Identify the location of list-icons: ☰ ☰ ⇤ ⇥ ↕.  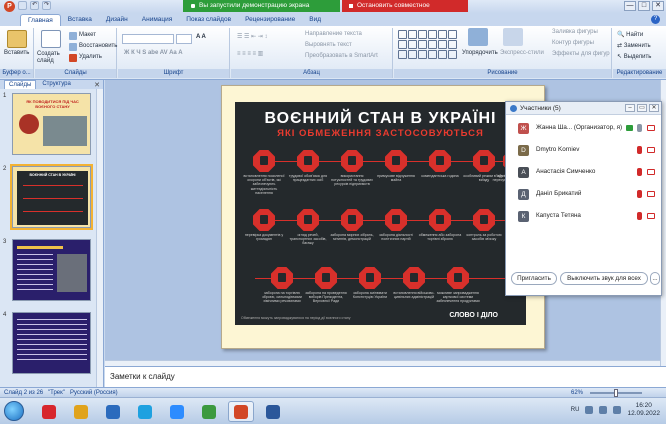
(252, 36).